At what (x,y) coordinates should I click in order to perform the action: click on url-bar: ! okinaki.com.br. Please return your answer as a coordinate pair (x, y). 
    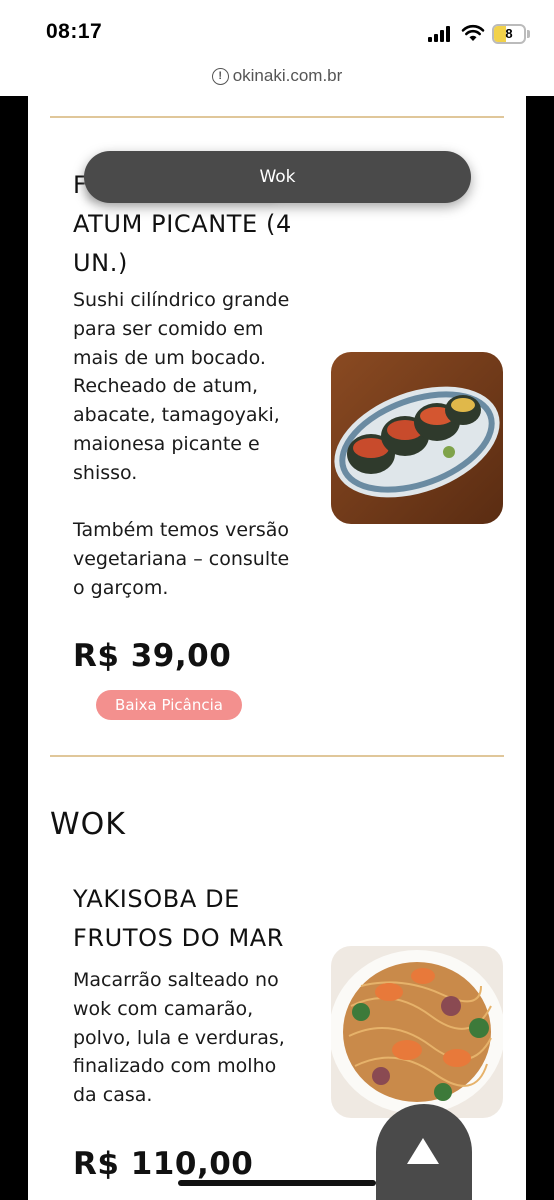
    Looking at the image, I should click on (277, 79).